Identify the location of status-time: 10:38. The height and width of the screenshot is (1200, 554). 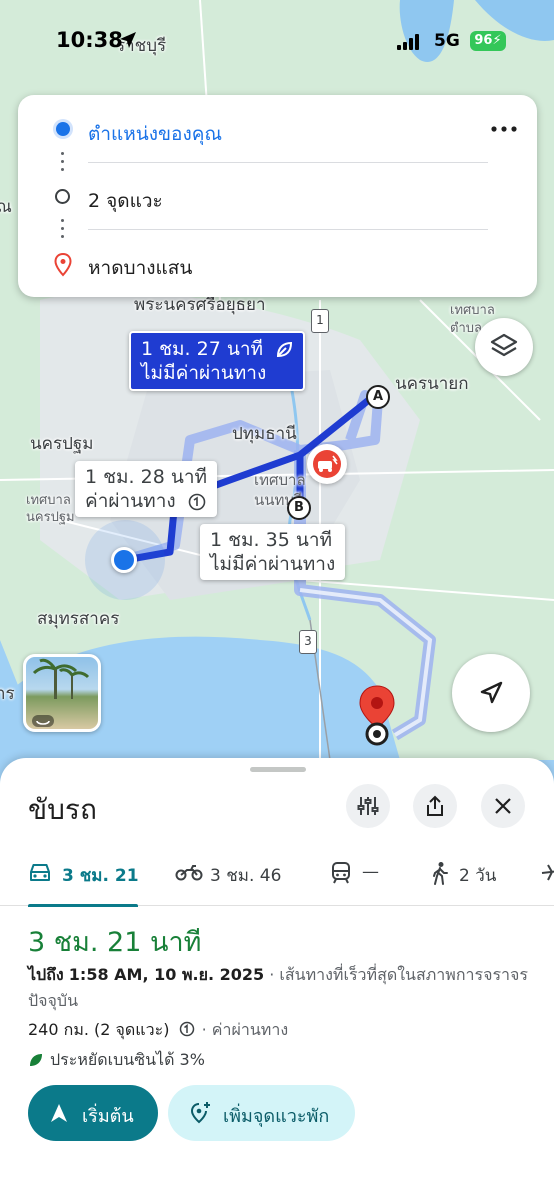
(89, 40).